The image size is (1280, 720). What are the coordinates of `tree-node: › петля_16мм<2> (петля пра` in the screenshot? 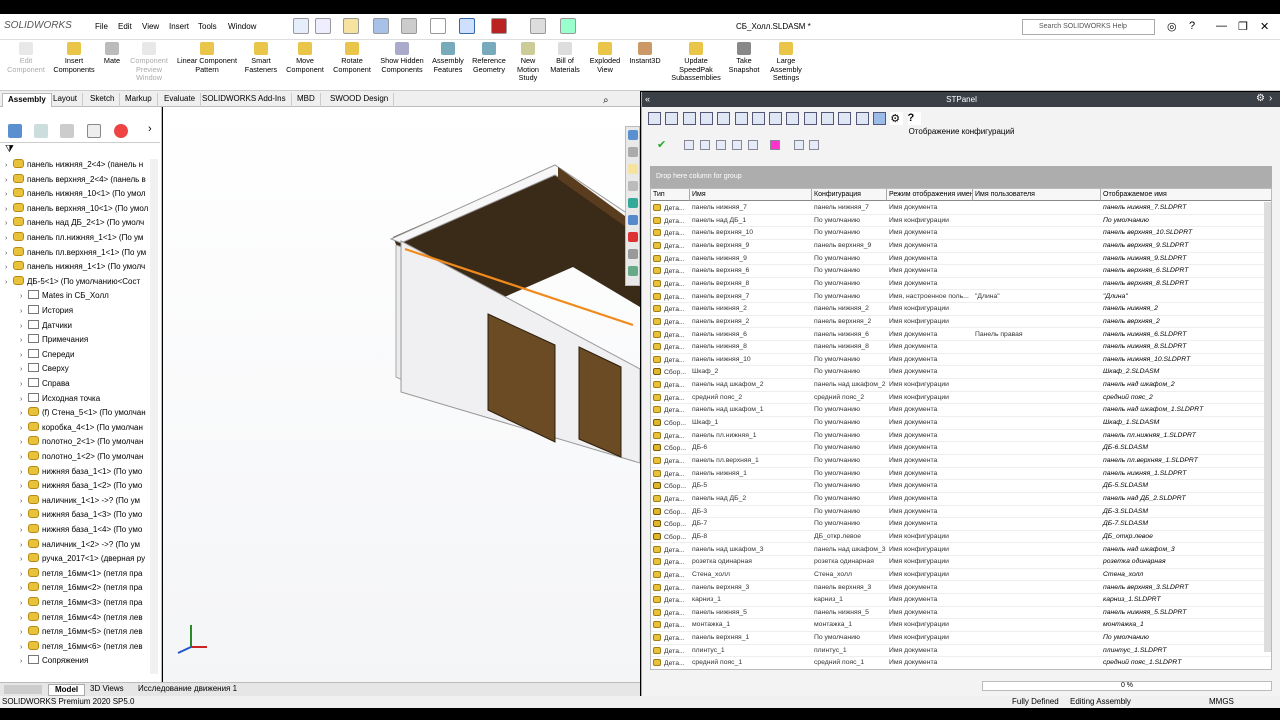 It's located at (97, 589).